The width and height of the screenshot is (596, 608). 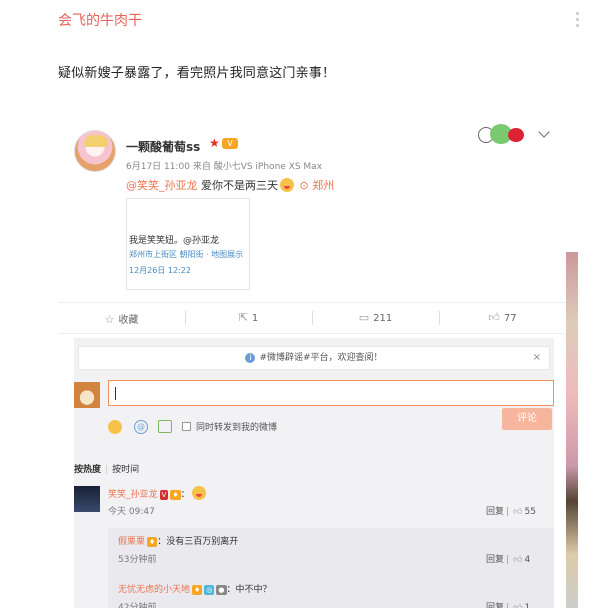 I want to click on commenter-avatar, so click(x=87, y=499).